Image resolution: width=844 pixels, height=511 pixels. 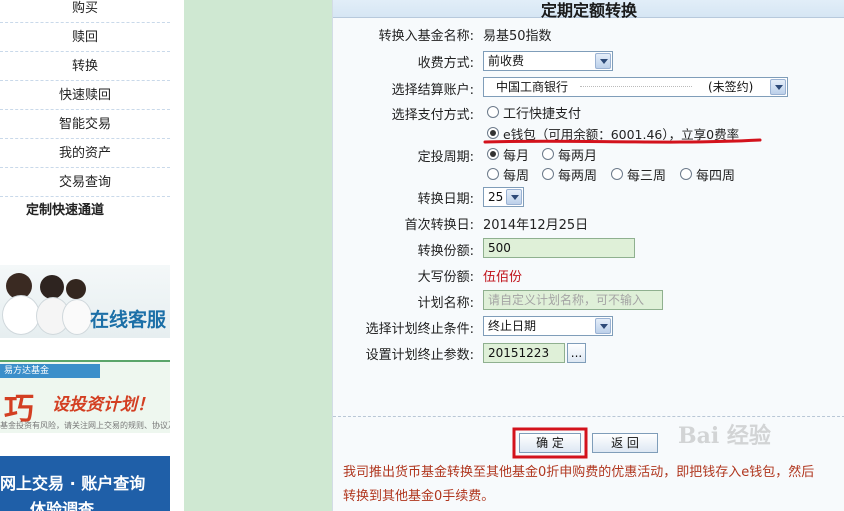 I want to click on plan-slogan: 设投资计划！, so click(x=103, y=405).